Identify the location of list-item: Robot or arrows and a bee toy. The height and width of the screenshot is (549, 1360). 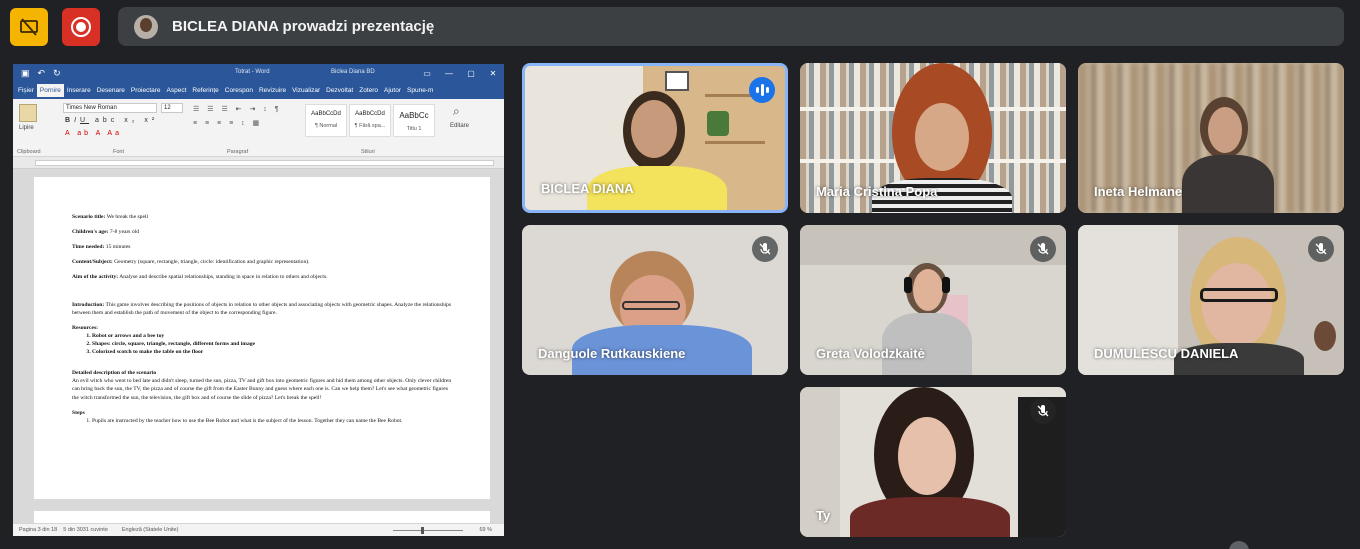
(272, 336).